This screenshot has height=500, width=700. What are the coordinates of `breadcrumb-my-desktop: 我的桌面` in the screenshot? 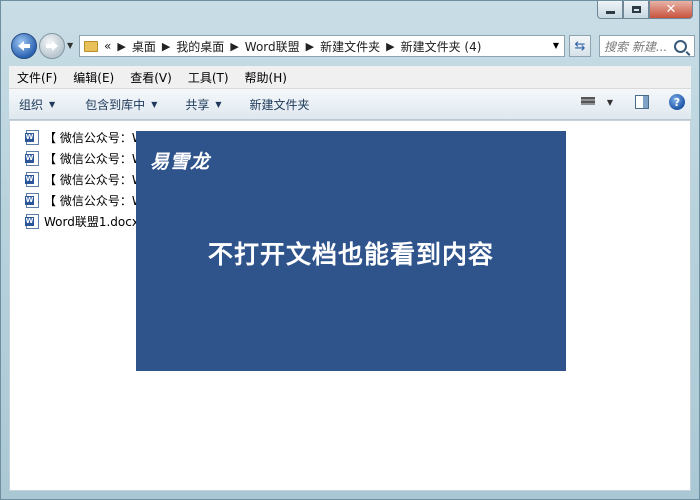 It's located at (200, 46).